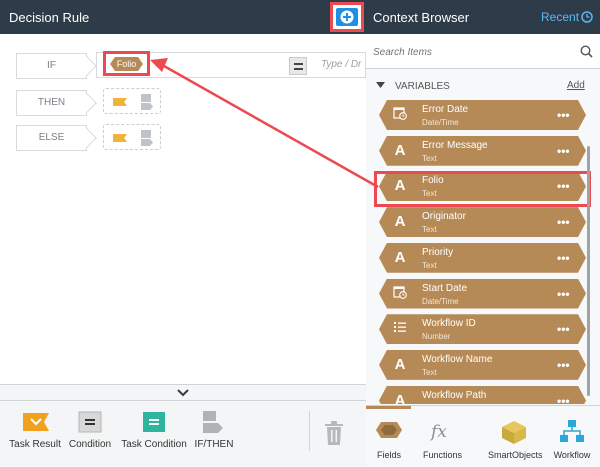 The width and height of the screenshot is (600, 467). What do you see at coordinates (400, 329) in the screenshot?
I see `number-list-icon` at bounding box center [400, 329].